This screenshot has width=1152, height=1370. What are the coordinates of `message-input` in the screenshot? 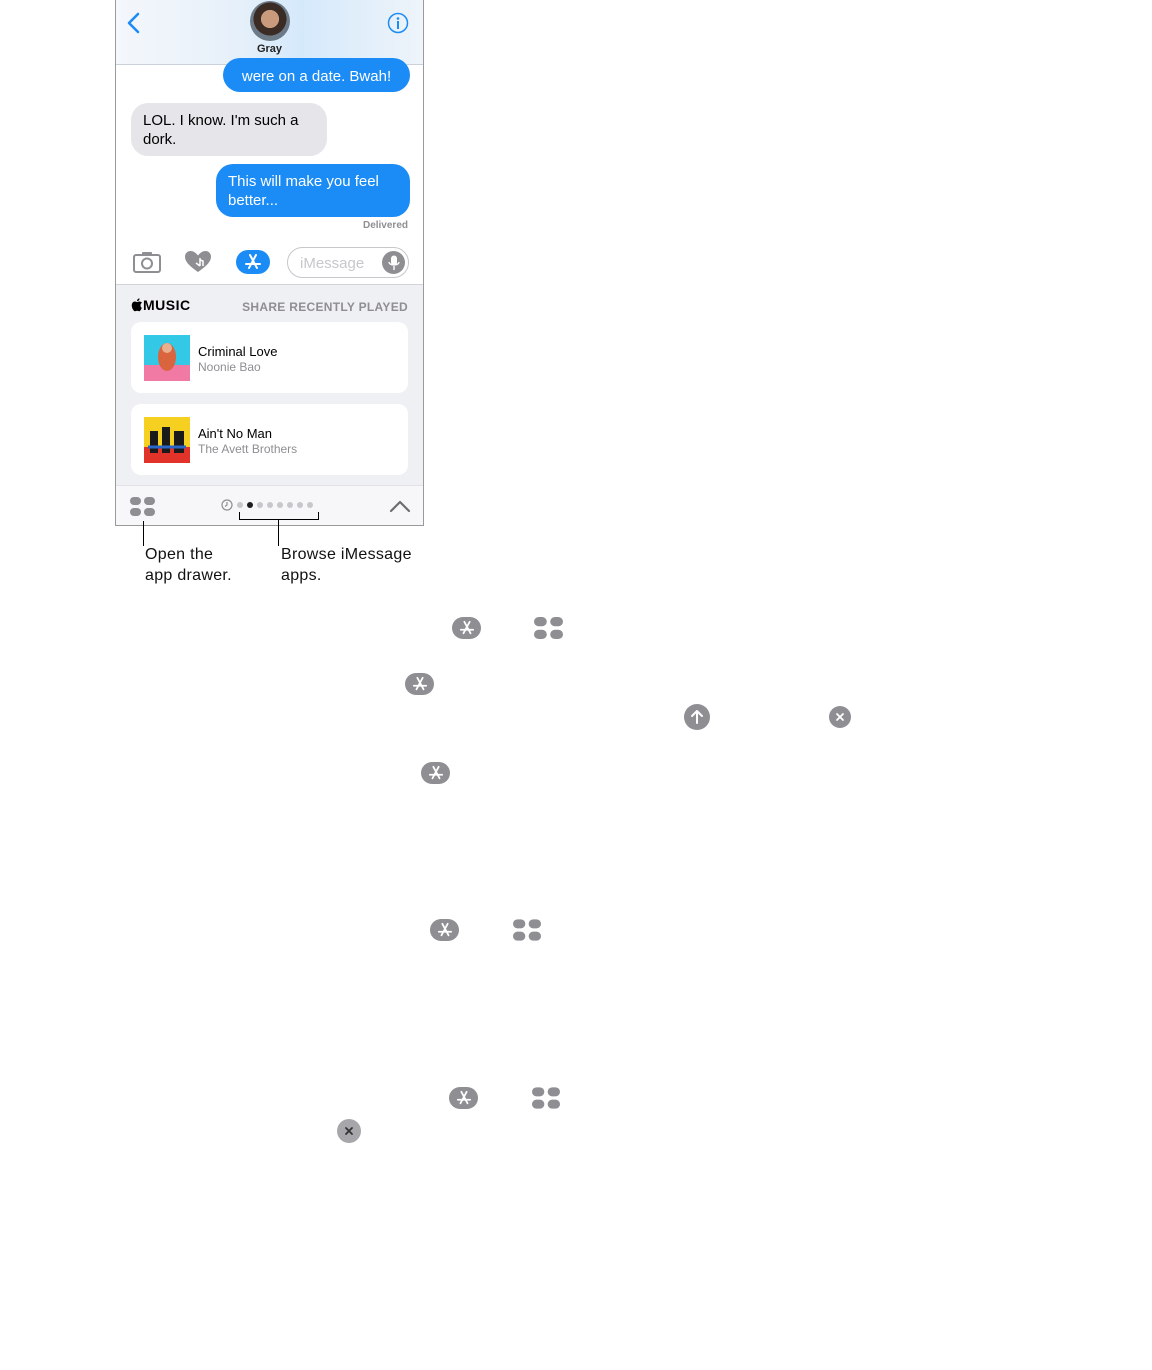 It's located at (337, 263).